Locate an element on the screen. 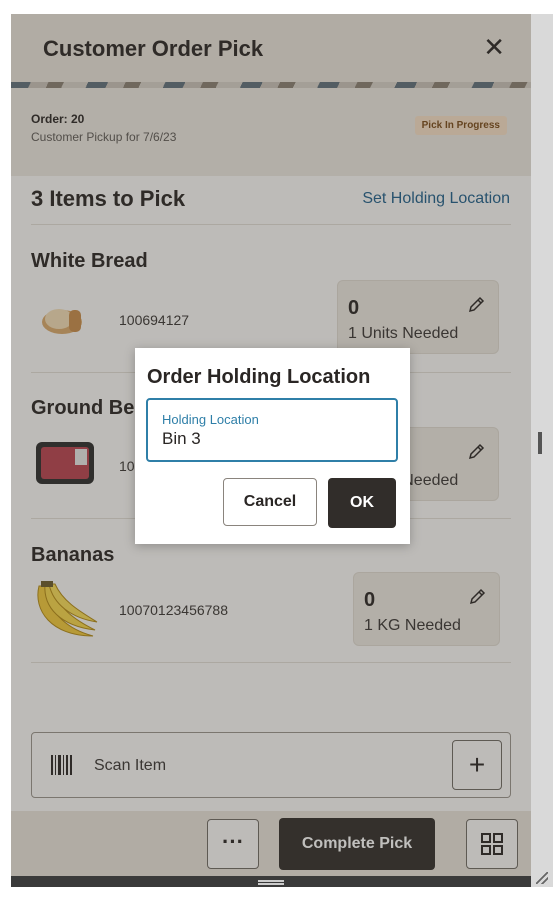 The image size is (553, 901). ok-button: OK is located at coordinates (362, 503).